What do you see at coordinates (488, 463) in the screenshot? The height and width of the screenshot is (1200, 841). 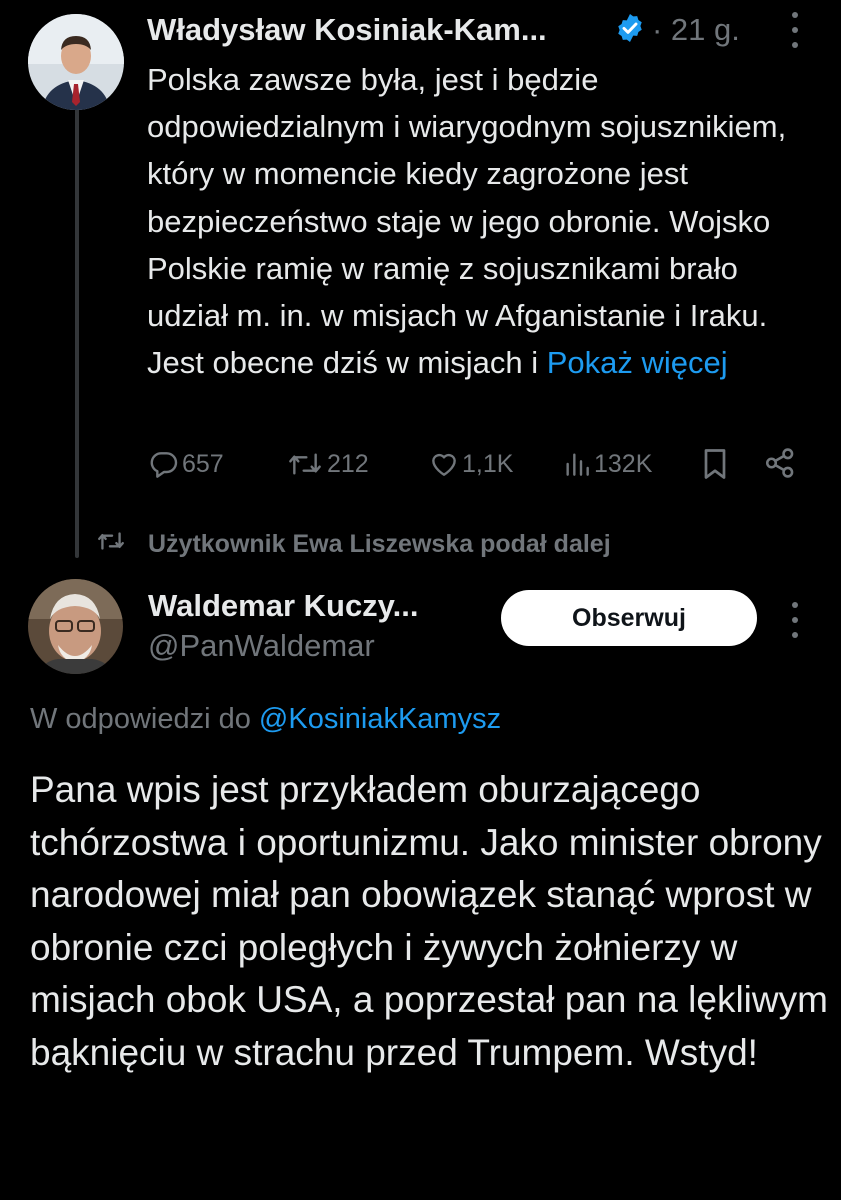 I see `like-count: 1,1K` at bounding box center [488, 463].